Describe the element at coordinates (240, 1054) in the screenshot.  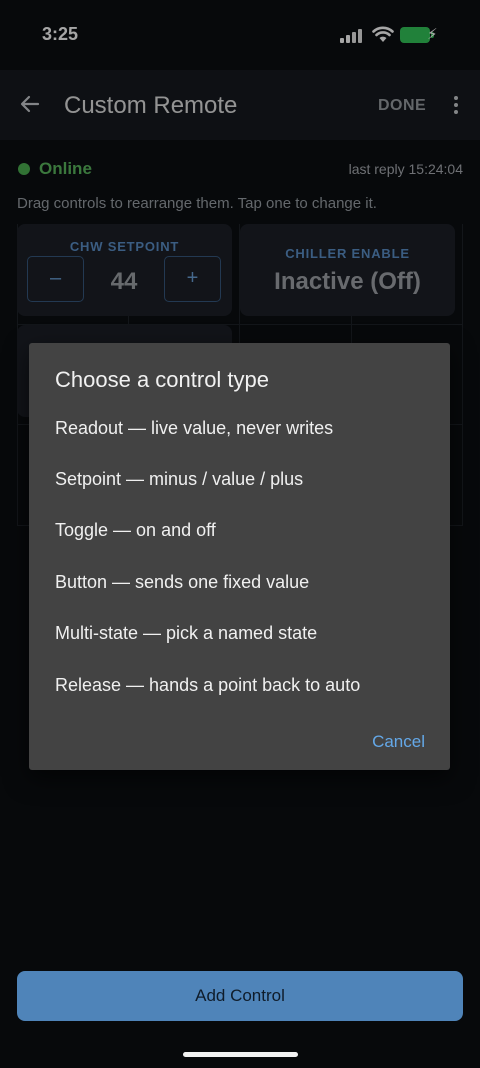
I see `home-indicator` at that location.